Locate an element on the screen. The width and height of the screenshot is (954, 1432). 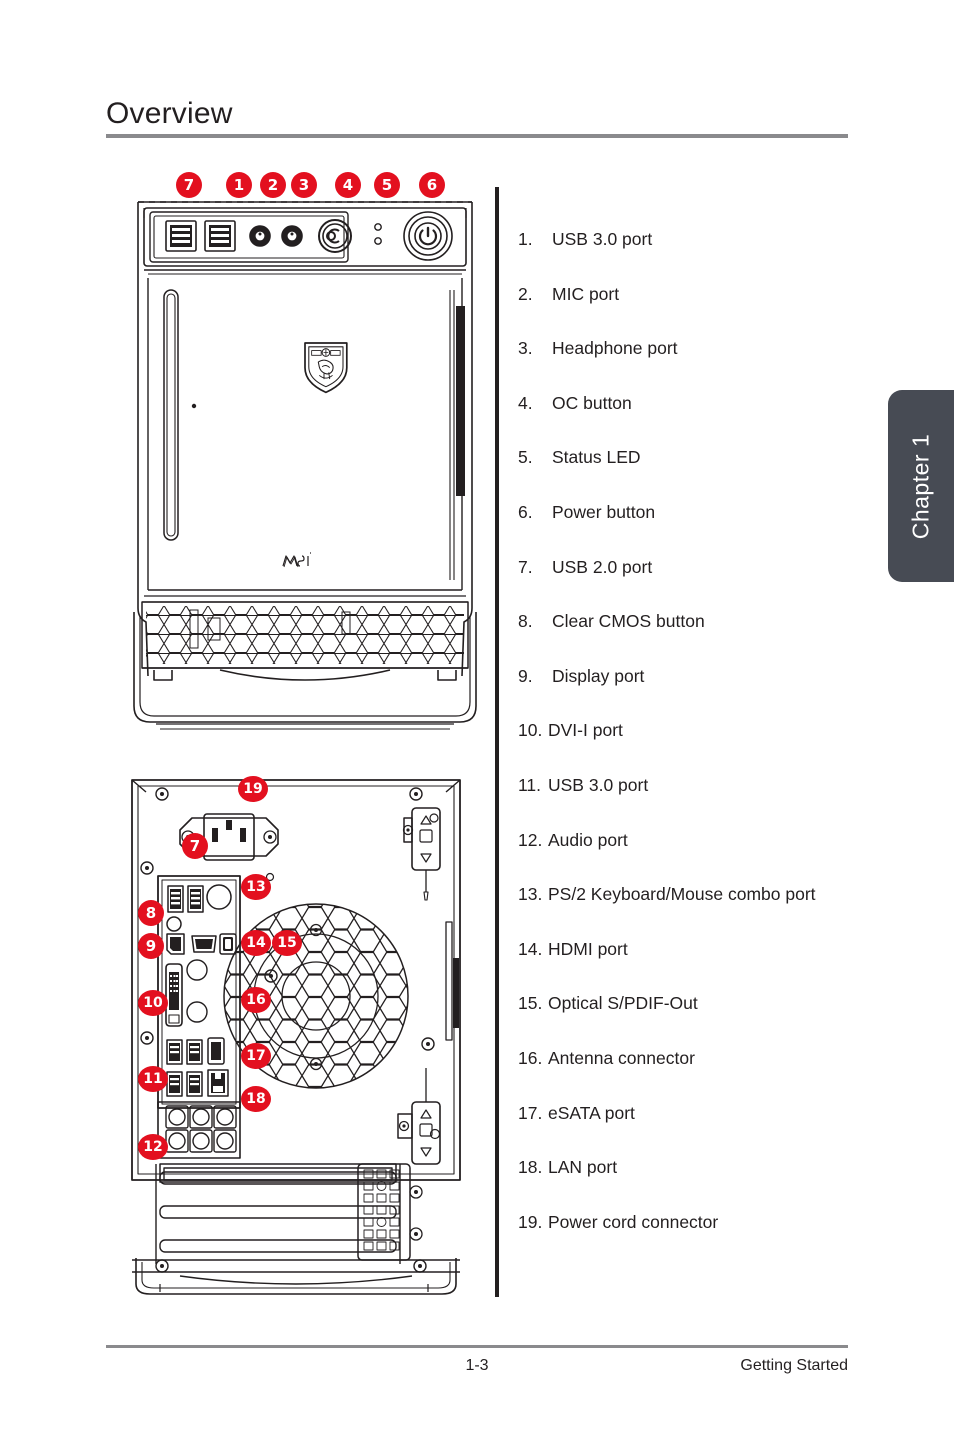
callout-12-rear: 12 is located at coordinates (153, 1147).